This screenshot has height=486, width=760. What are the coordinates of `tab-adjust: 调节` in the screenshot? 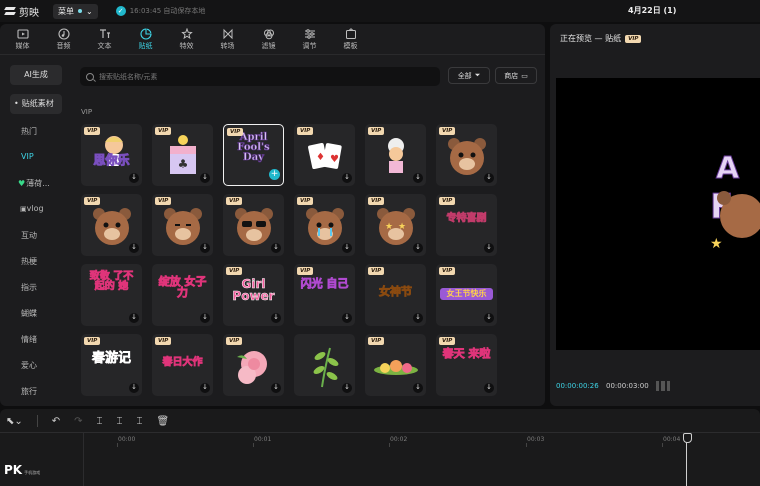 It's located at (309, 39).